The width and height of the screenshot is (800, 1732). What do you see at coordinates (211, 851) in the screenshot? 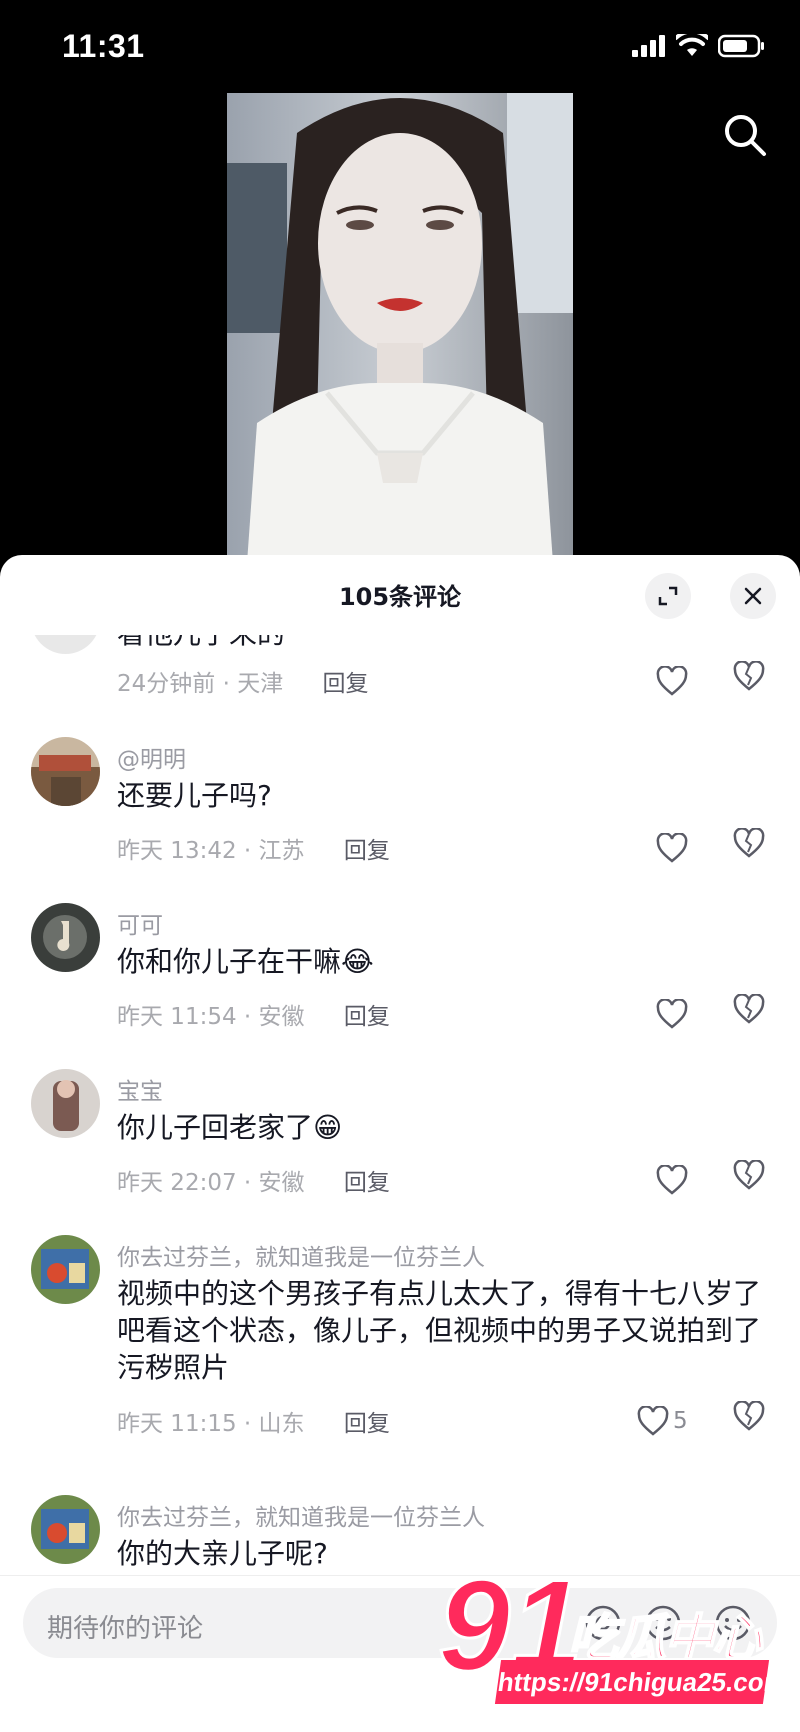
I see `comment-time-location: 昨天 13:42 · 江苏` at bounding box center [211, 851].